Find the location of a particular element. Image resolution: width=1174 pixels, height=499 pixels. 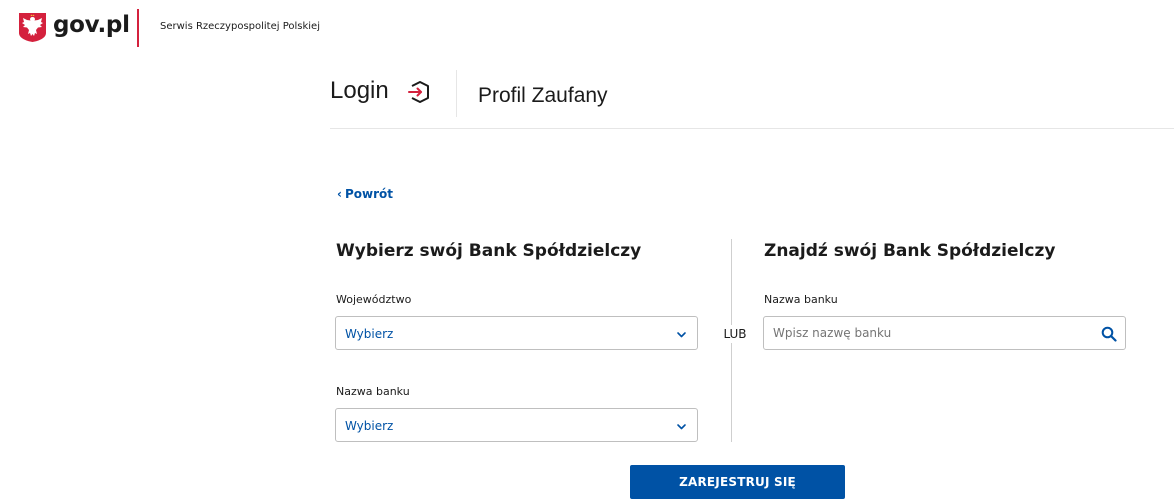

gov-pl-logo-link: gov.pl is located at coordinates (91, 25).